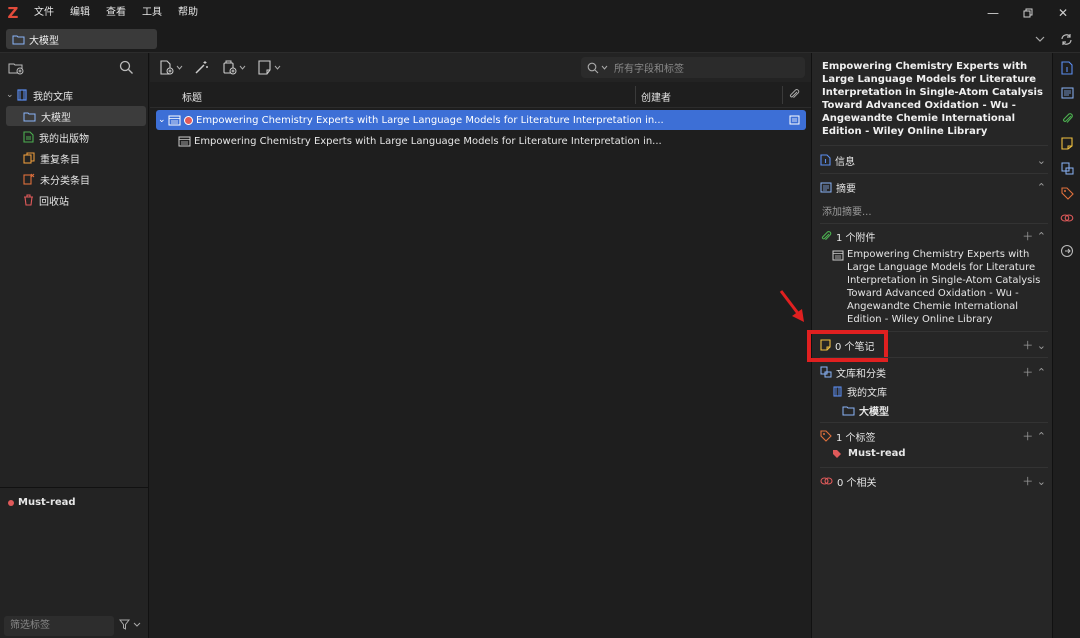 The width and height of the screenshot is (1080, 638). What do you see at coordinates (188, 12) in the screenshot?
I see `menu-help: 帮助` at bounding box center [188, 12].